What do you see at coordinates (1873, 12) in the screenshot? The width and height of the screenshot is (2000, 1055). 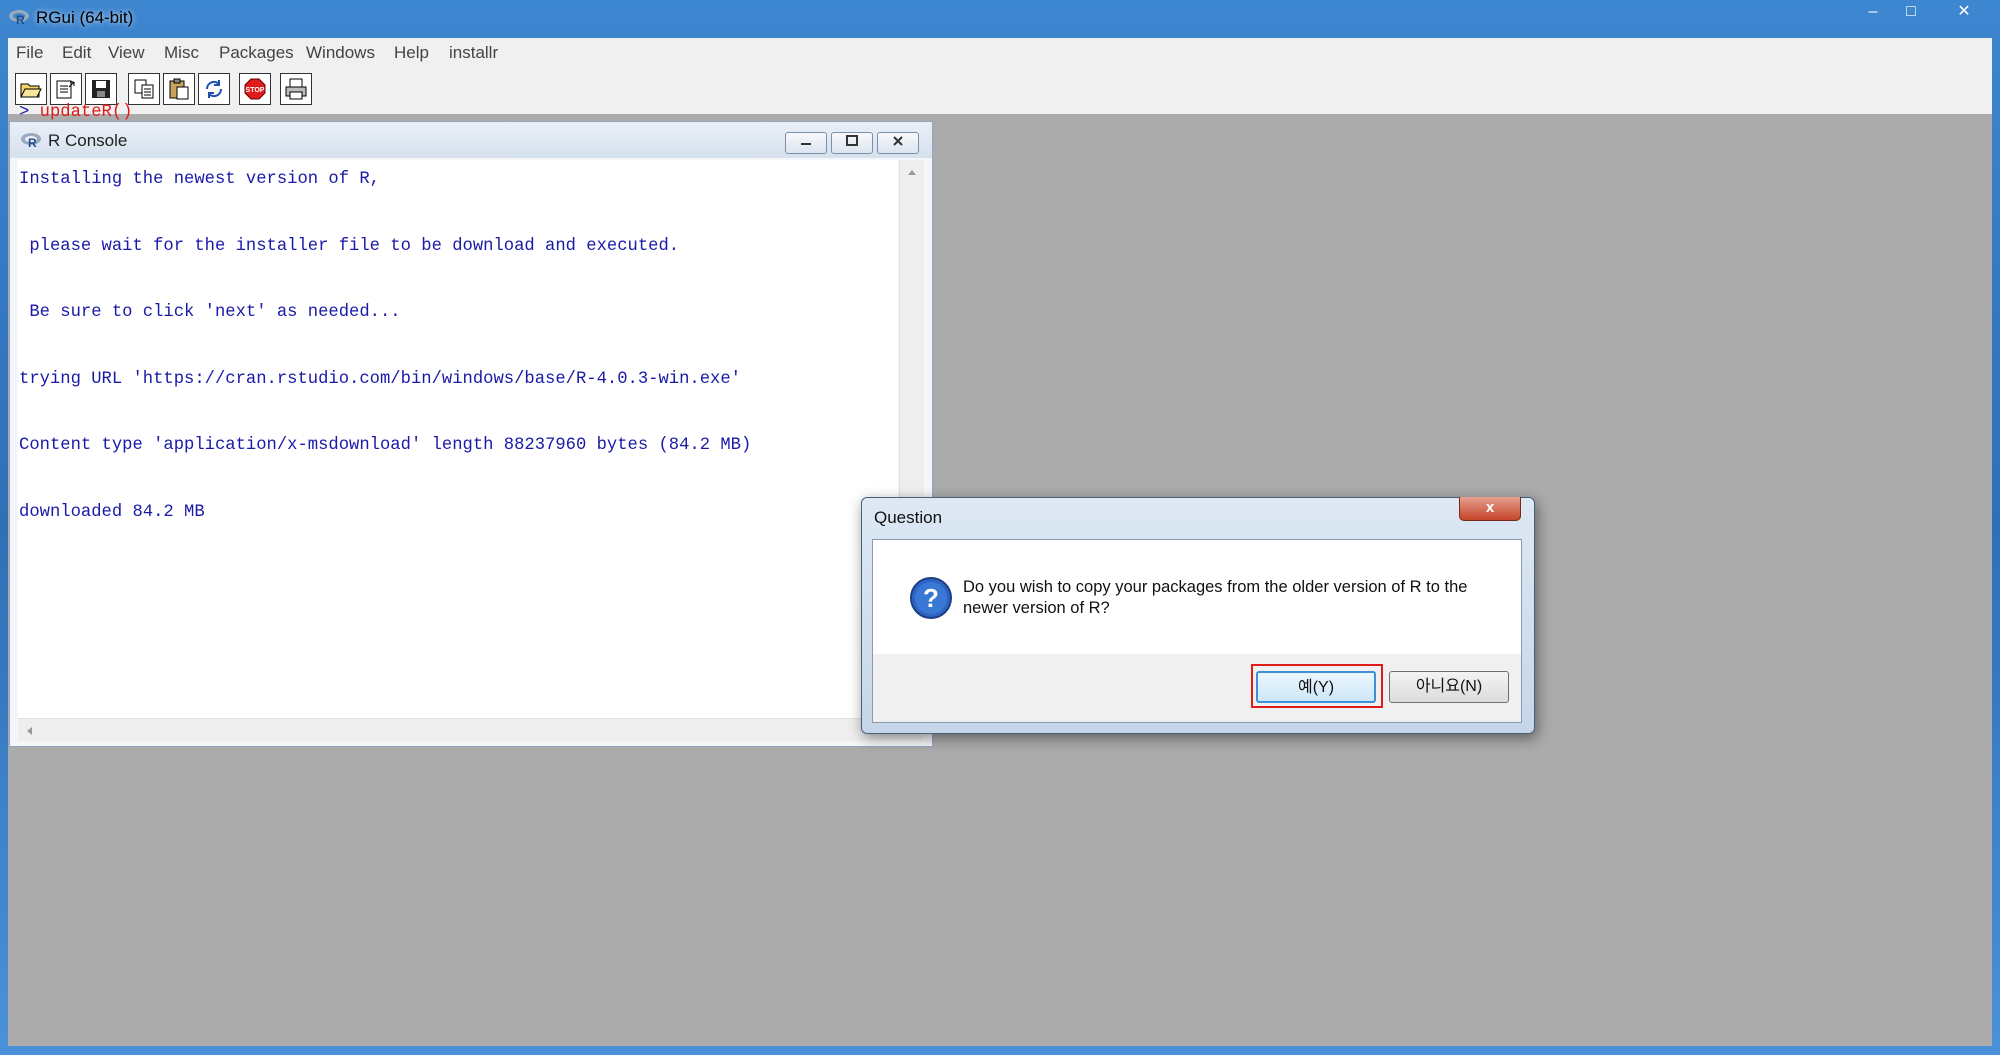 I see `minimize-button: ‒` at bounding box center [1873, 12].